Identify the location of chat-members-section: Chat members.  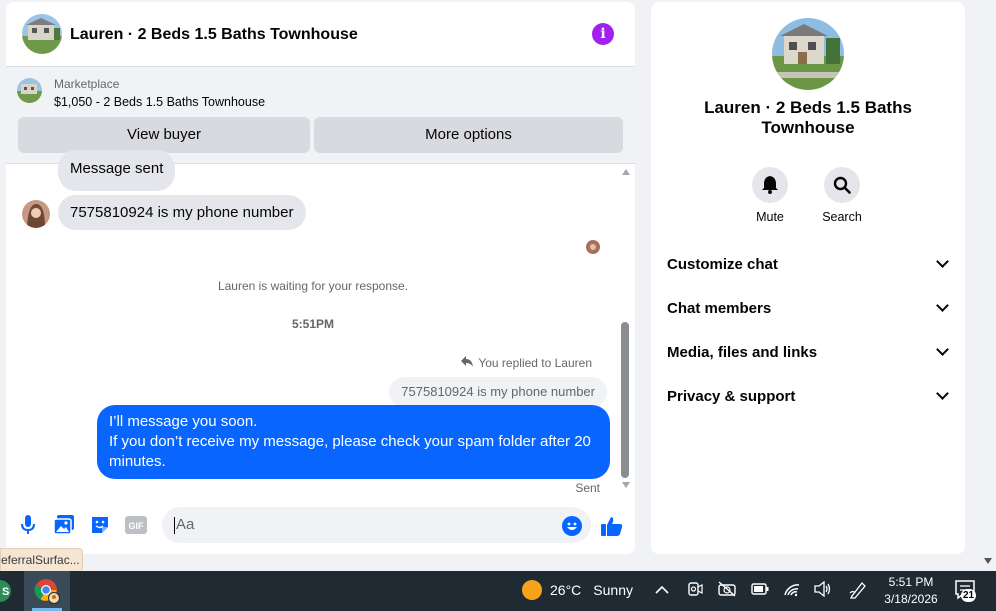
(809, 308).